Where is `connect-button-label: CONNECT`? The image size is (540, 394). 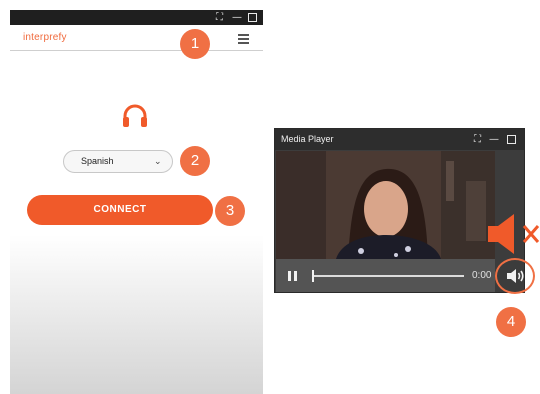 connect-button-label: CONNECT is located at coordinates (120, 209).